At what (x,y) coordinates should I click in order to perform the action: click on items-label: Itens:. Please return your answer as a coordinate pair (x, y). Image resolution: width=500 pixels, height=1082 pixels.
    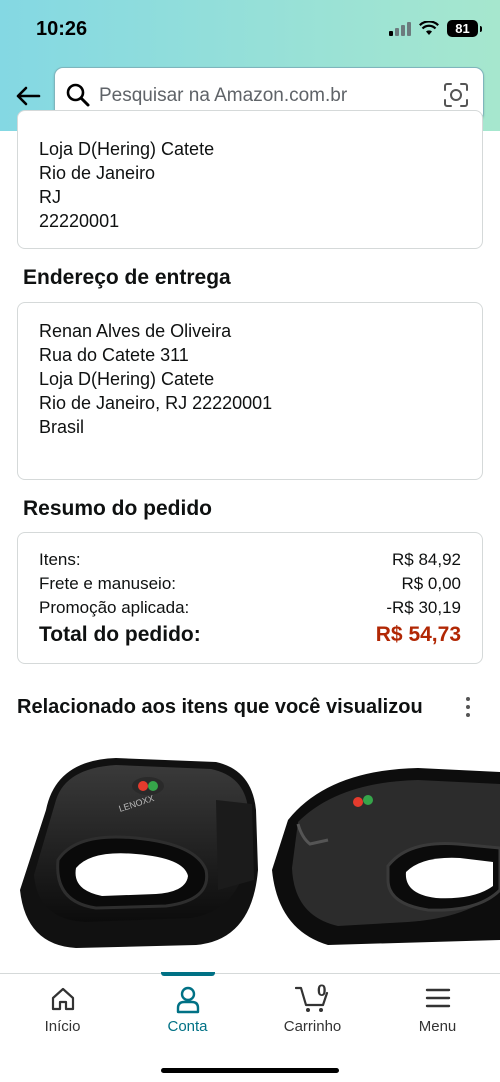
    Looking at the image, I should click on (60, 559).